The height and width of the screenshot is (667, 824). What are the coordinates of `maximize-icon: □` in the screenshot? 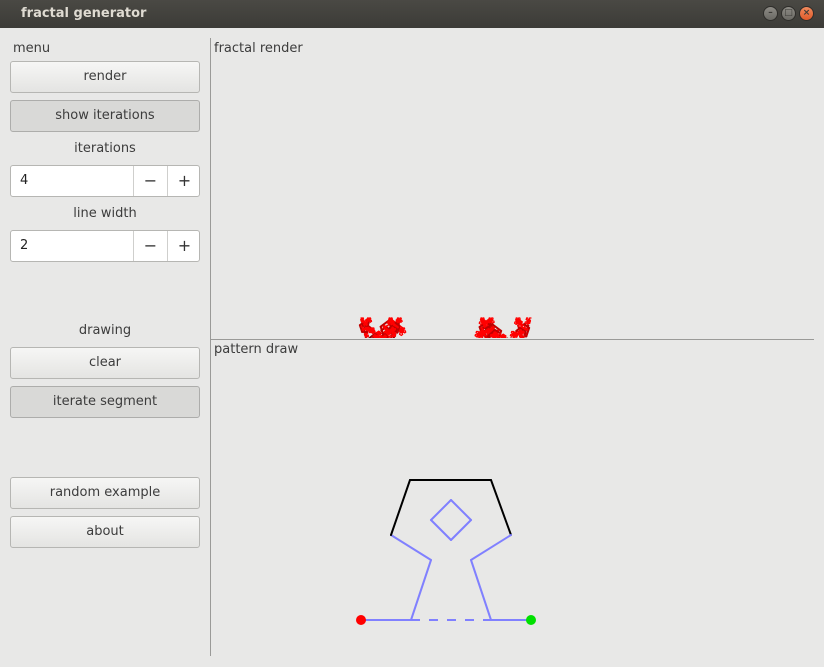 It's located at (788, 13).